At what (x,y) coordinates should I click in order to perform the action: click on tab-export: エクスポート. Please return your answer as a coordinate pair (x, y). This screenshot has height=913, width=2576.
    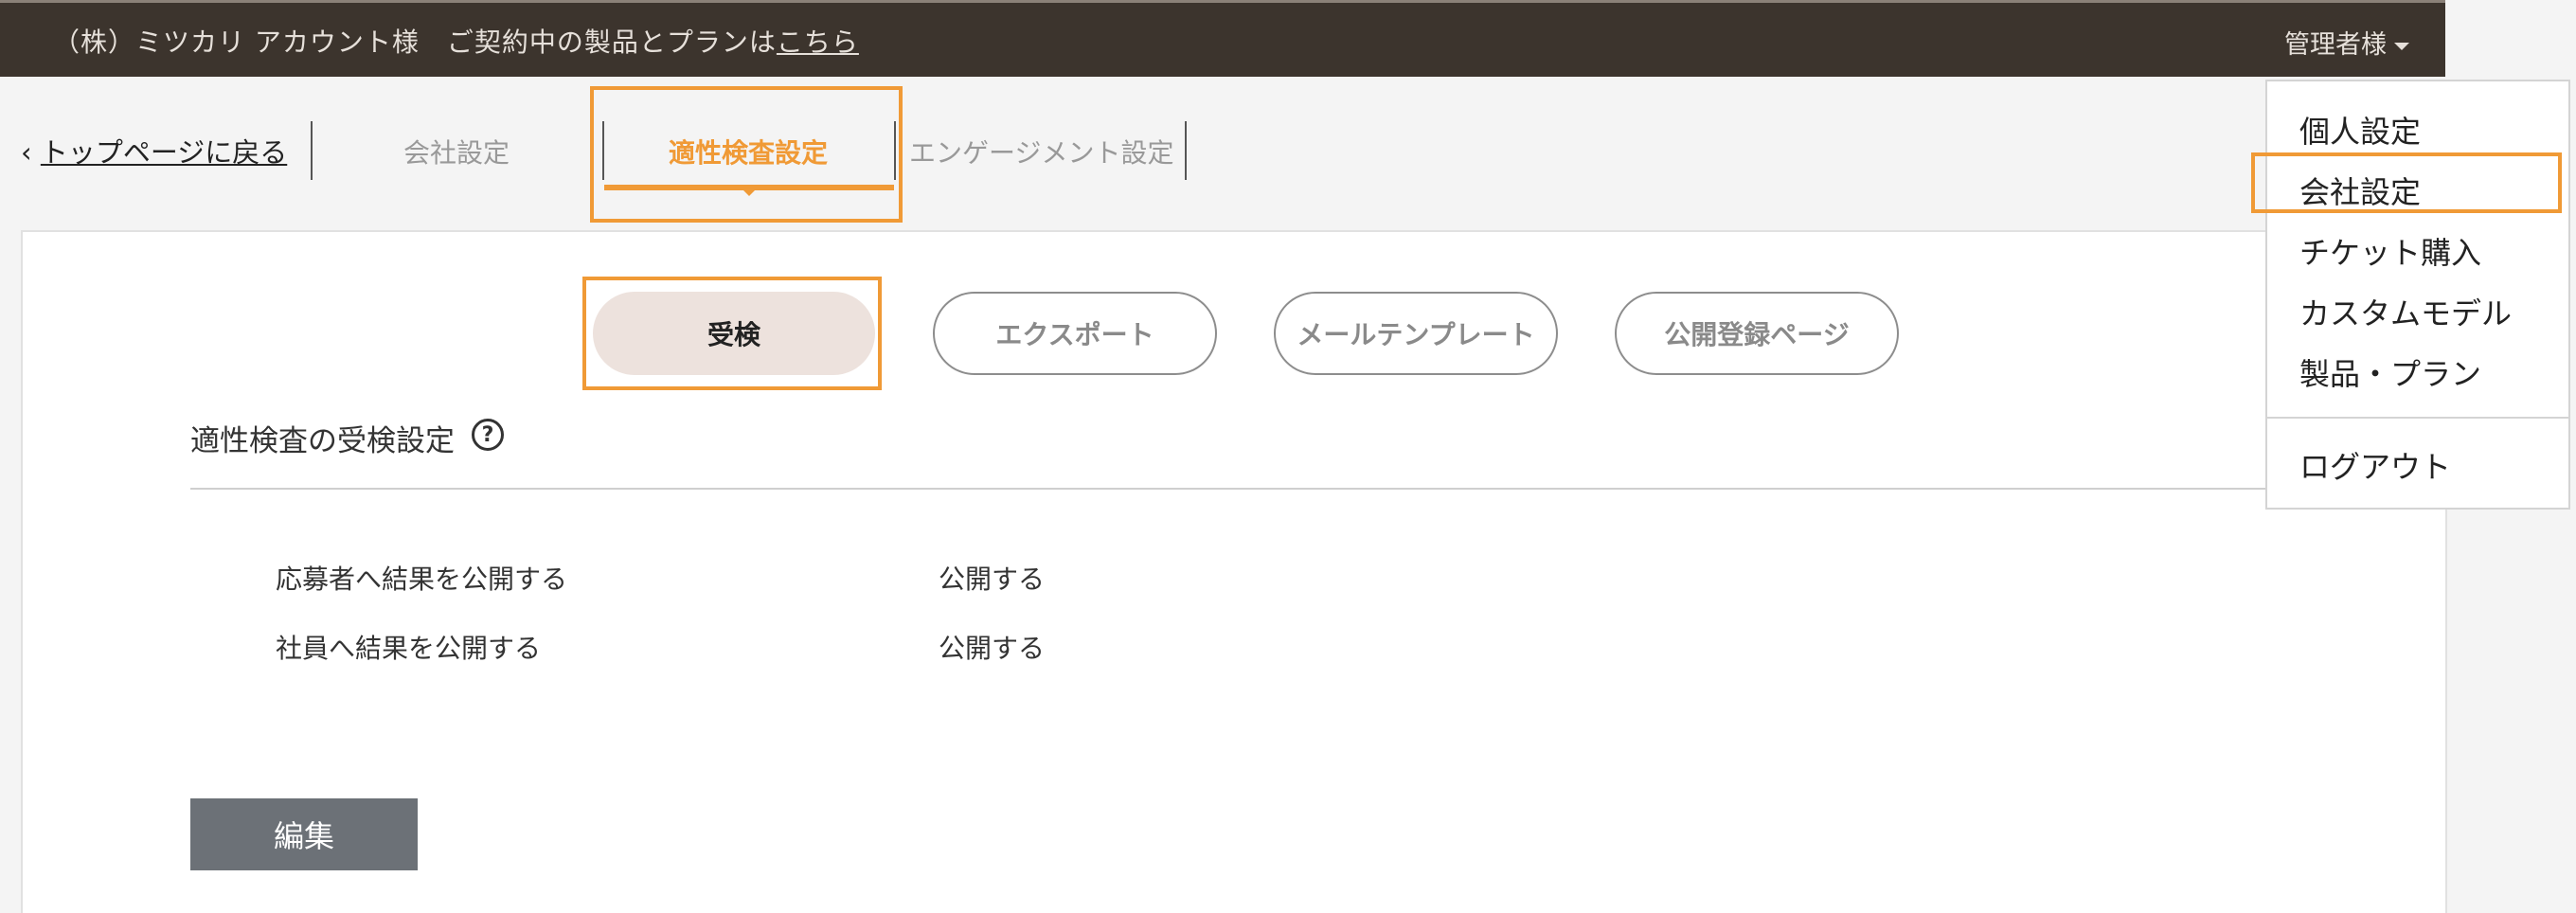
    Looking at the image, I should click on (1075, 333).